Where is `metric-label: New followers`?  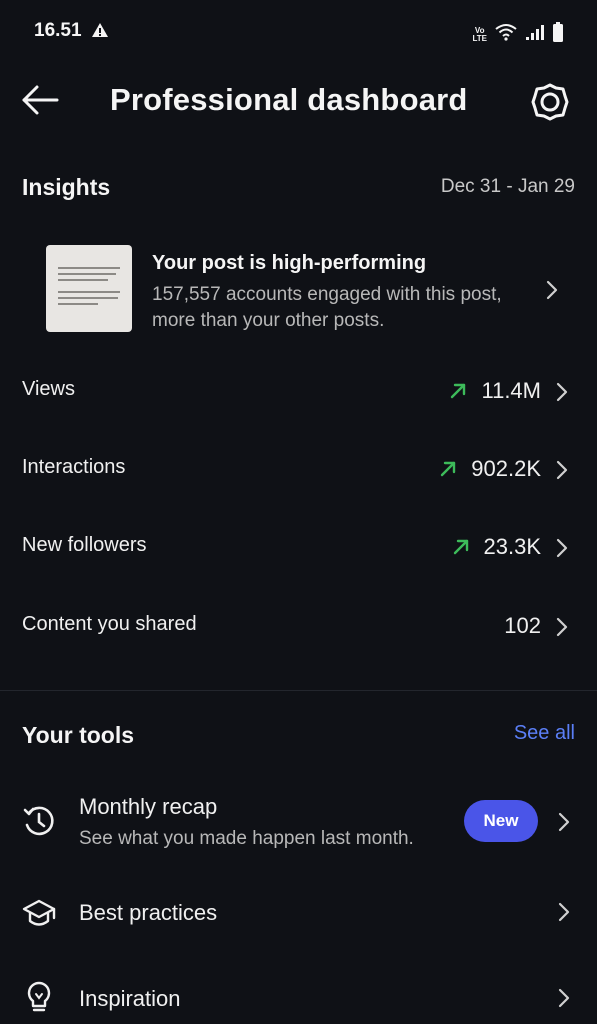 metric-label: New followers is located at coordinates (84, 545).